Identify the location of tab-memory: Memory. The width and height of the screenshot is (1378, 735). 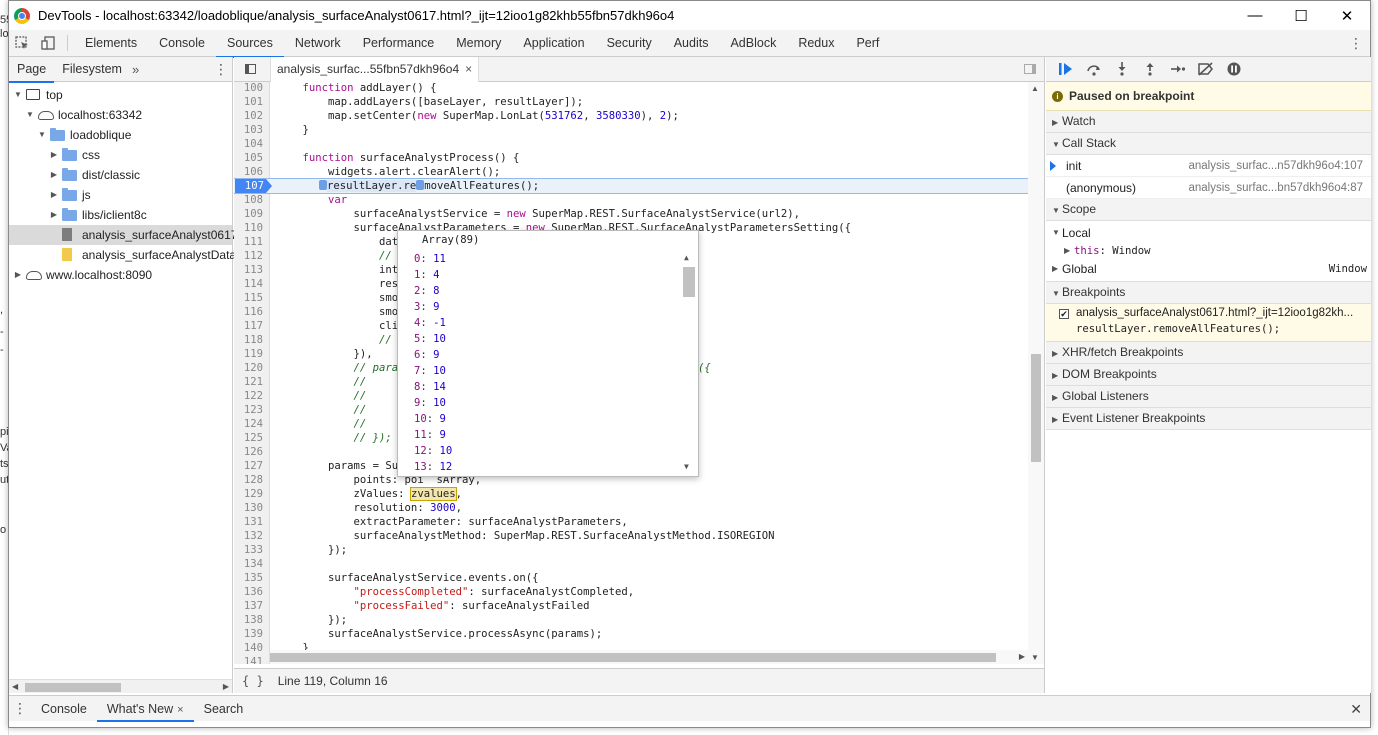
(478, 43).